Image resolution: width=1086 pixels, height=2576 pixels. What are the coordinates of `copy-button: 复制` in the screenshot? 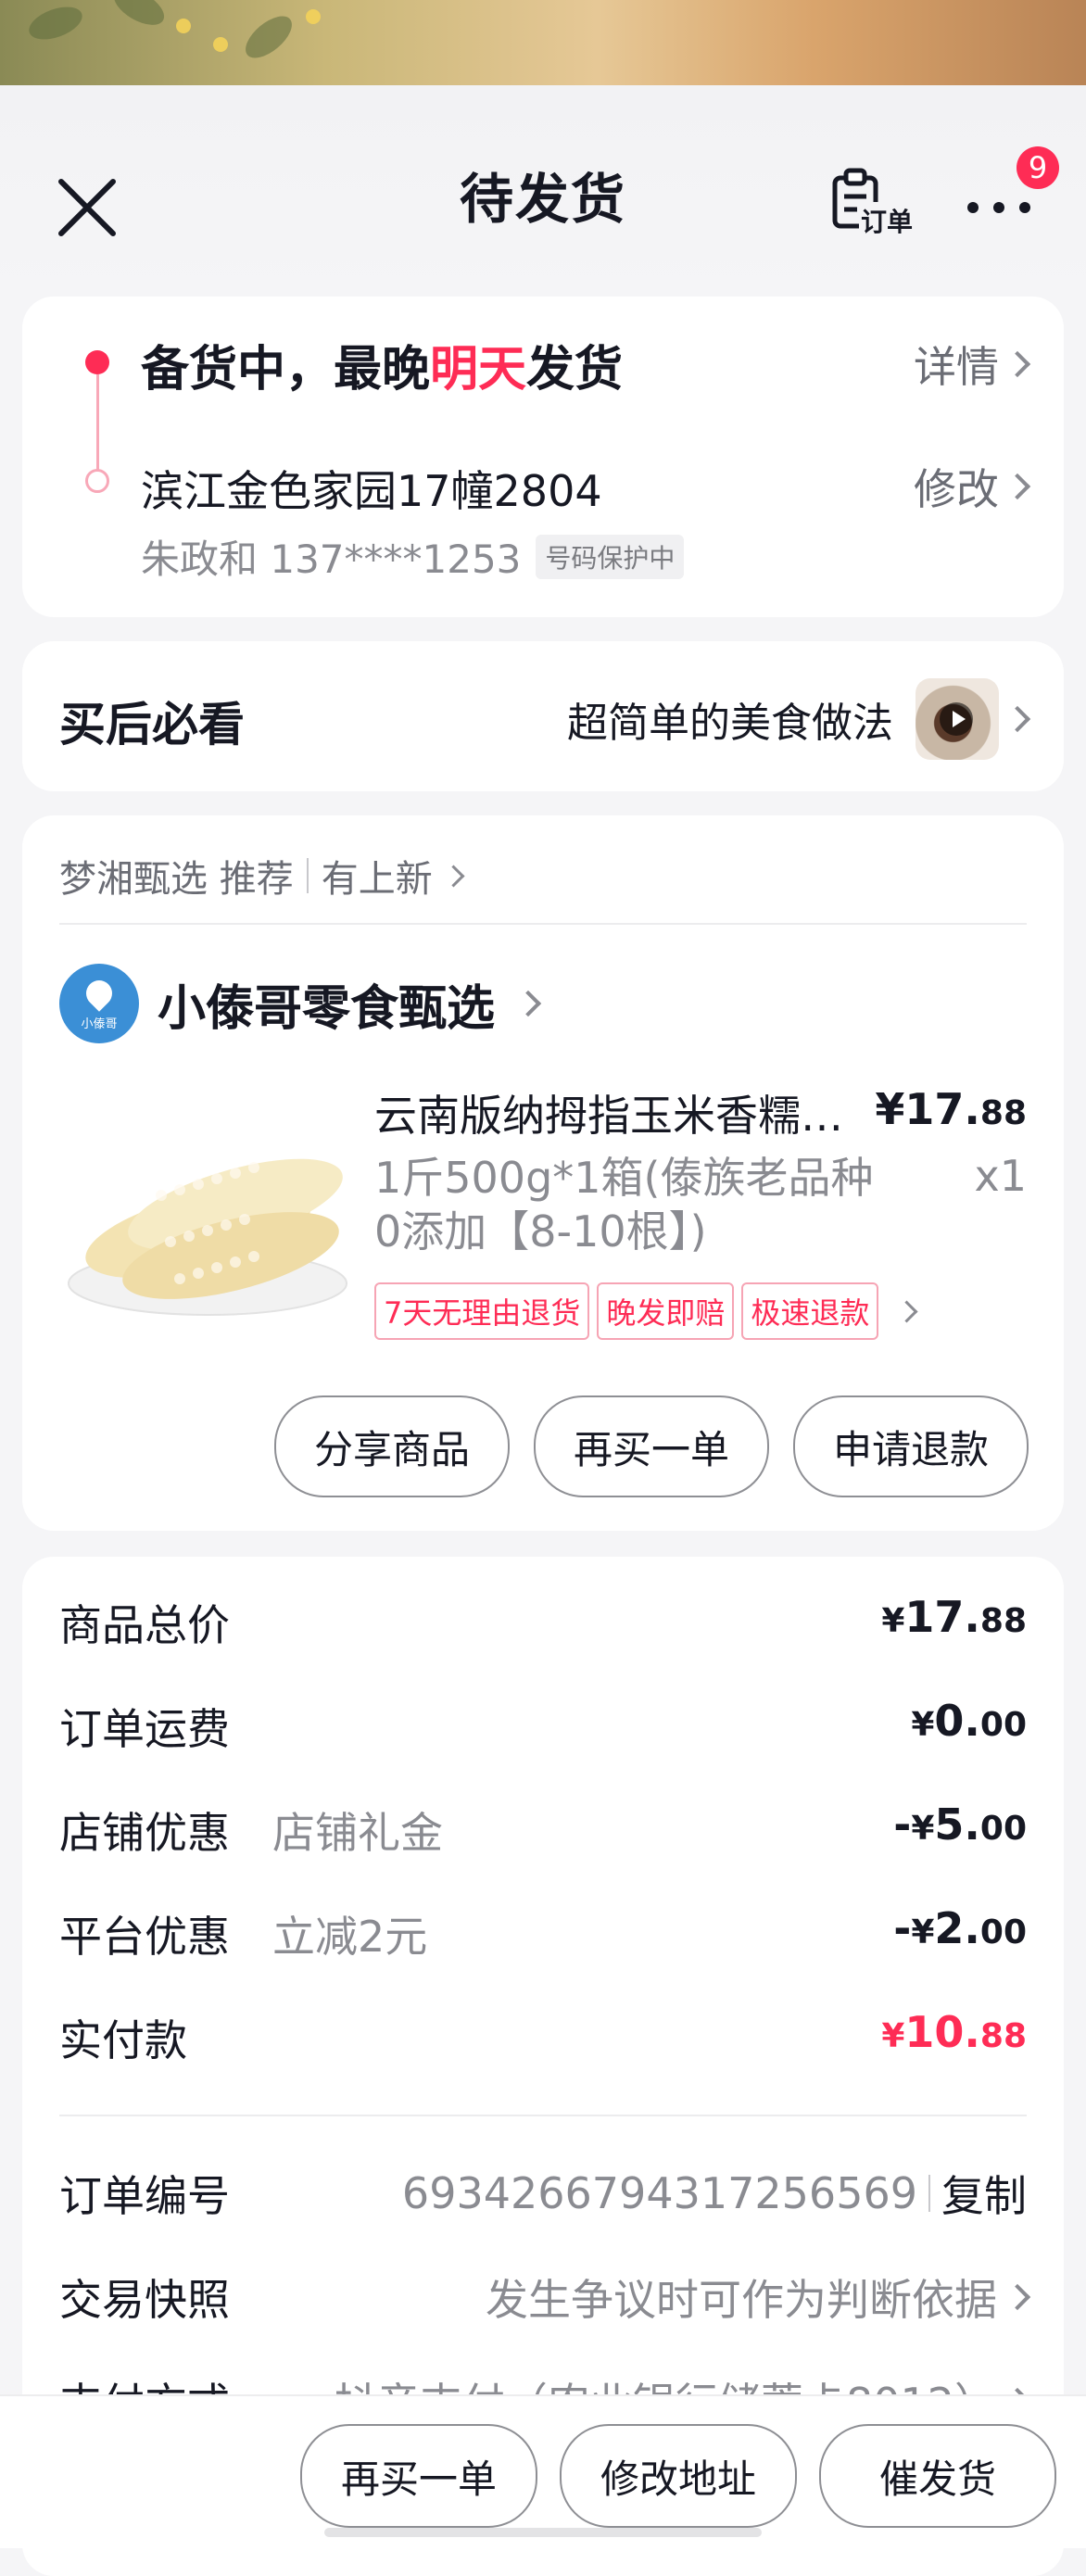 It's located at (984, 2193).